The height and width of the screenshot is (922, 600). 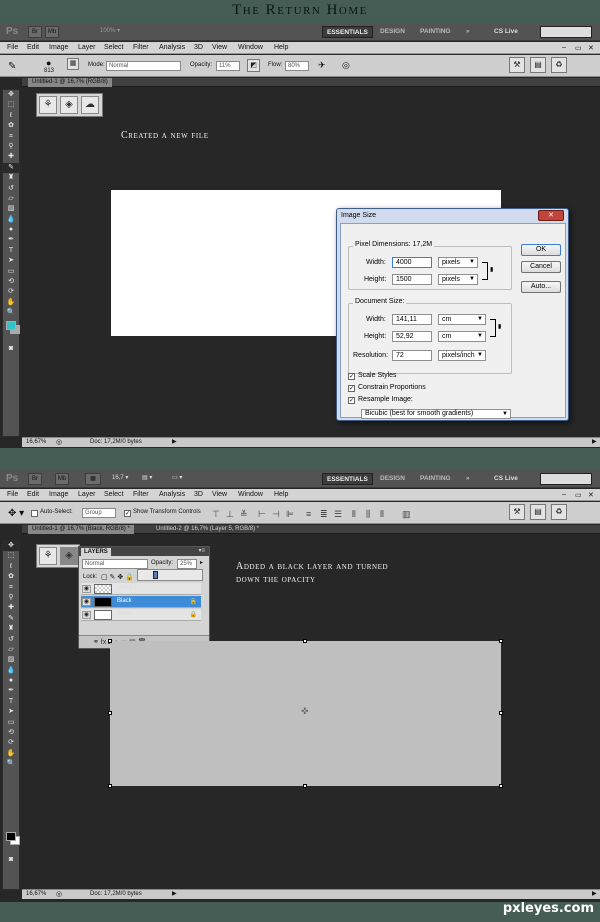 I want to click on pixel-width-input: 4000, so click(x=412, y=262).